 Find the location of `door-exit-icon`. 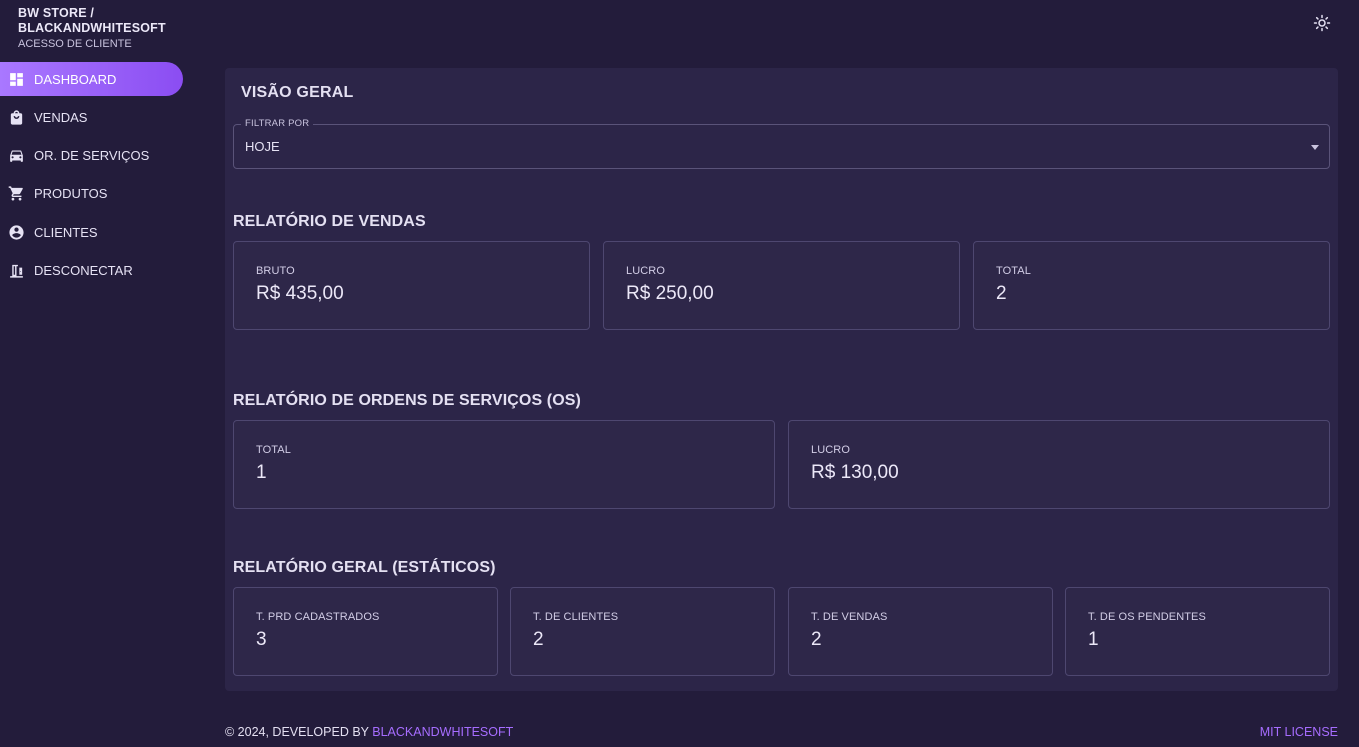

door-exit-icon is located at coordinates (16, 270).